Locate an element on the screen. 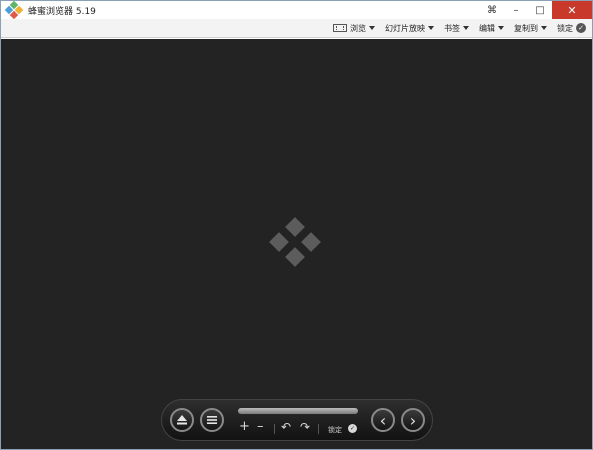 This screenshot has width=593, height=450. minimize-button: – is located at coordinates (516, 10).